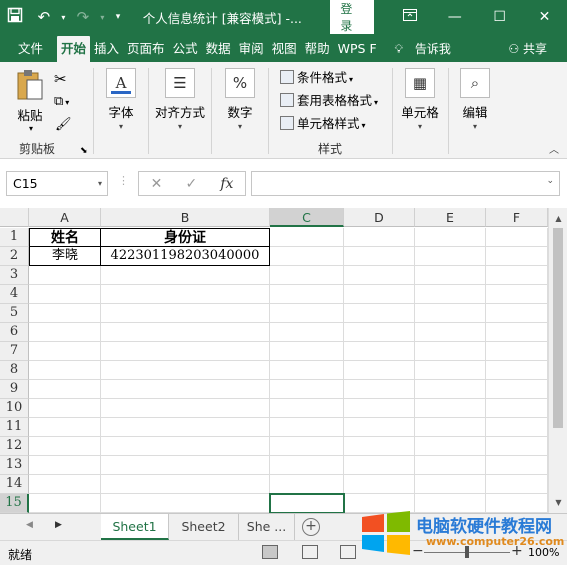 The width and height of the screenshot is (567, 565). Describe the element at coordinates (204, 527) in the screenshot. I see `sheet-tab-sheet2: Sheet2` at that location.